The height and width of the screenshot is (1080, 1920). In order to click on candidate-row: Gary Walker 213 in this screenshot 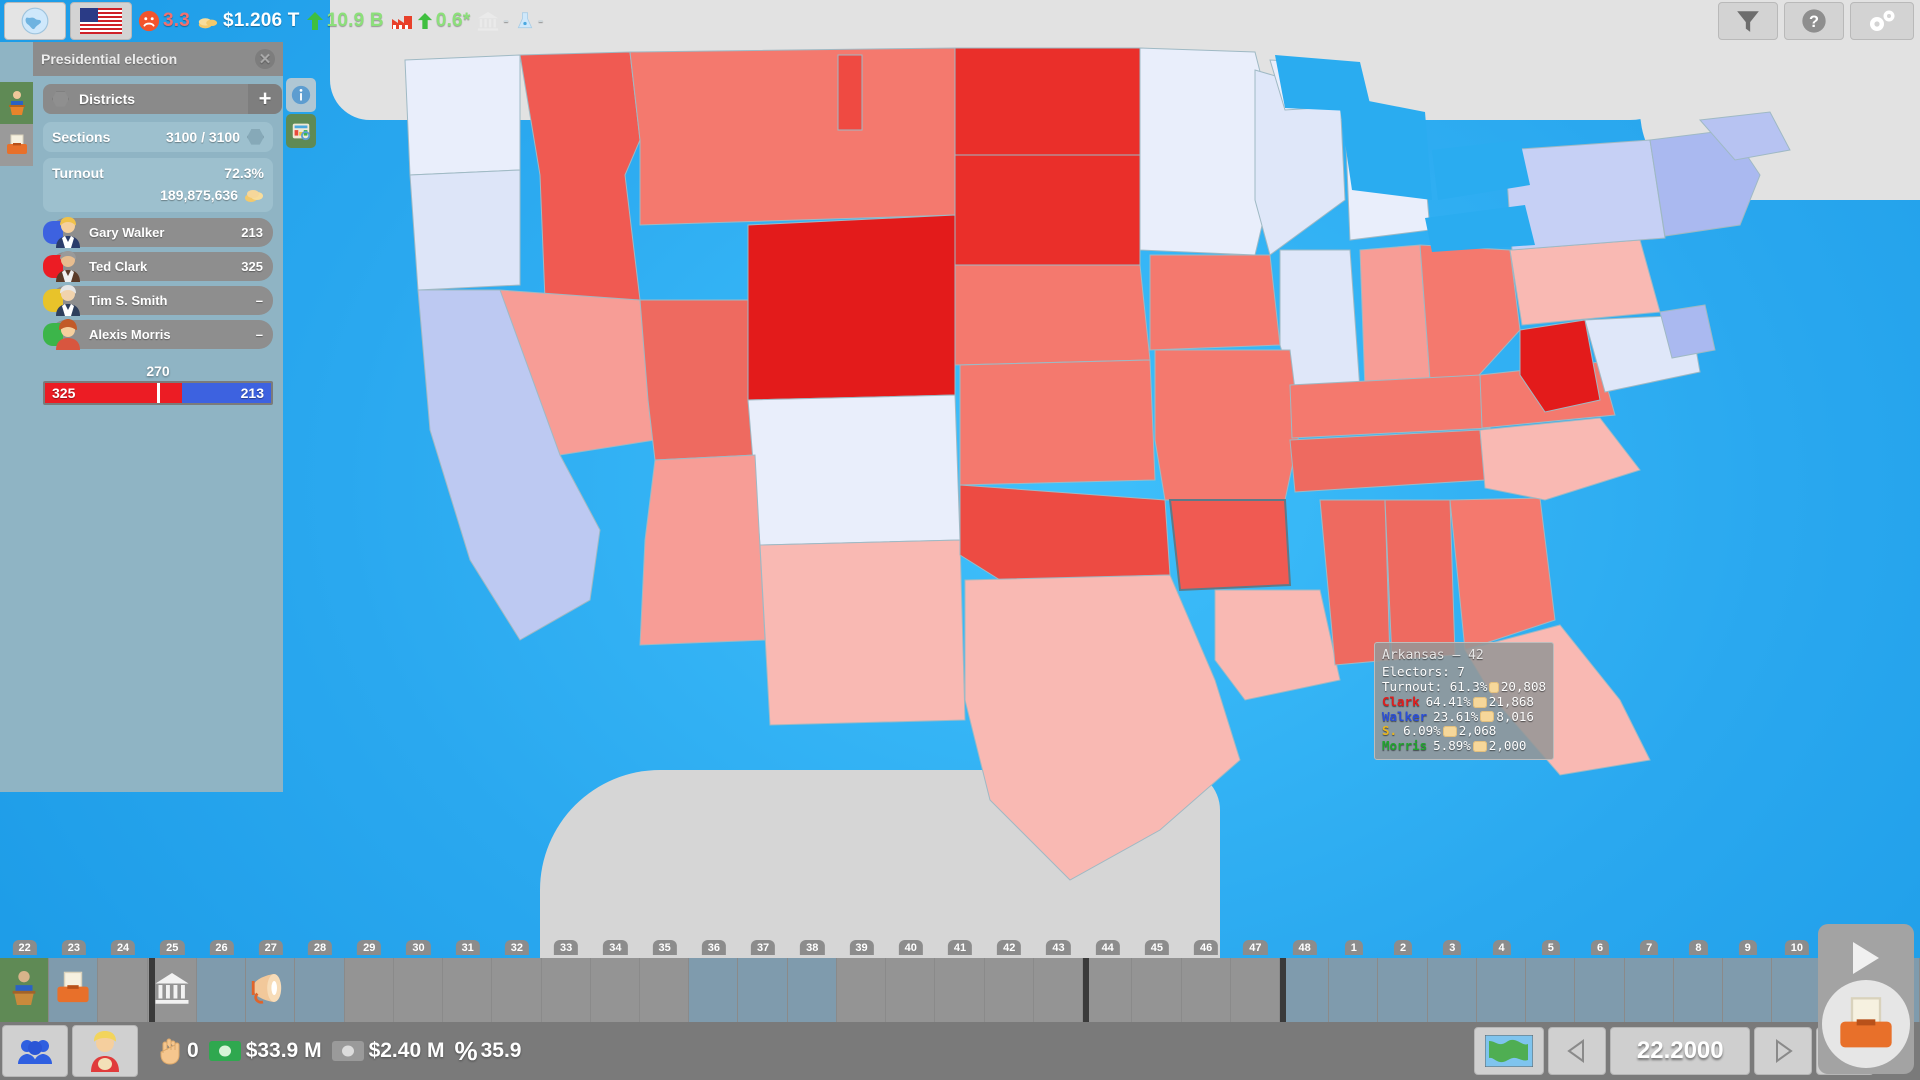, I will do `click(158, 232)`.